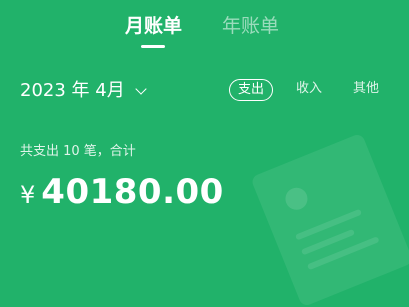 The width and height of the screenshot is (409, 307). Describe the element at coordinates (78, 151) in the screenshot. I see `expense-summary: 共支出 10 笔，合计` at that location.